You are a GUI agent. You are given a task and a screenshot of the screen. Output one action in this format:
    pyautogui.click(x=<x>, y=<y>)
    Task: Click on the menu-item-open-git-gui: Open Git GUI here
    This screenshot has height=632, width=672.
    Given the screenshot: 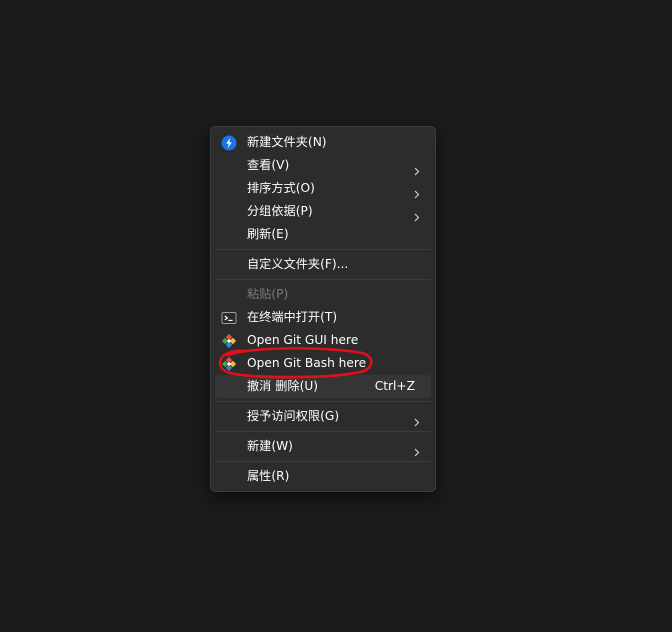 What is the action you would take?
    pyautogui.click(x=323, y=340)
    